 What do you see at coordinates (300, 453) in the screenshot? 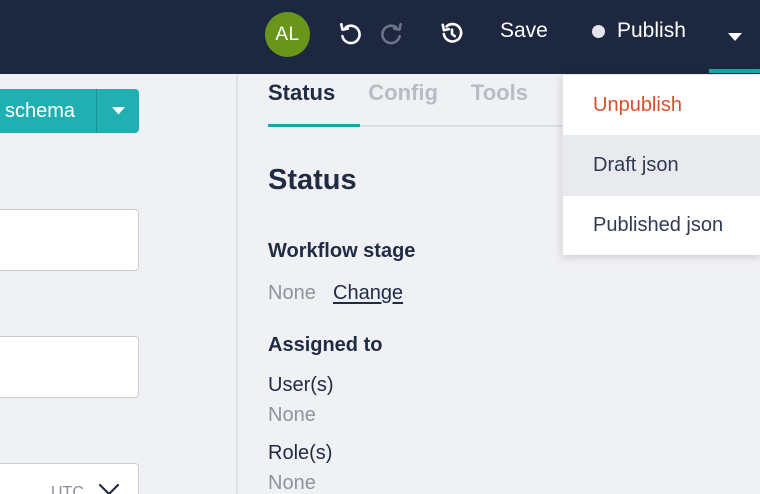
I see `roles-label: Role(s)` at bounding box center [300, 453].